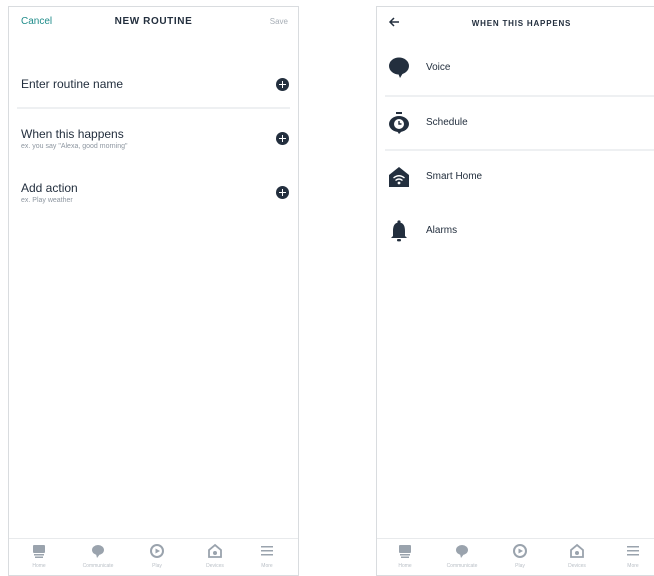 The height and width of the screenshot is (576, 654). Describe the element at coordinates (399, 177) in the screenshot. I see `smart-home-icon` at that location.